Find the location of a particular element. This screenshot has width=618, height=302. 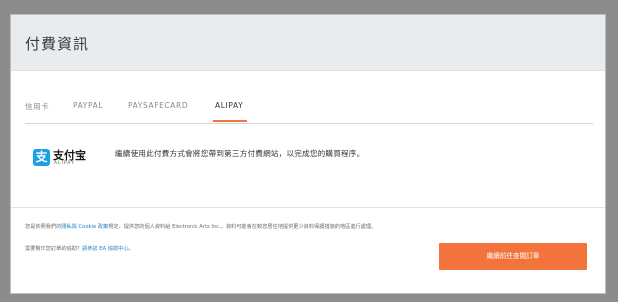

dialog-title: 付費資訊 is located at coordinates (57, 44).